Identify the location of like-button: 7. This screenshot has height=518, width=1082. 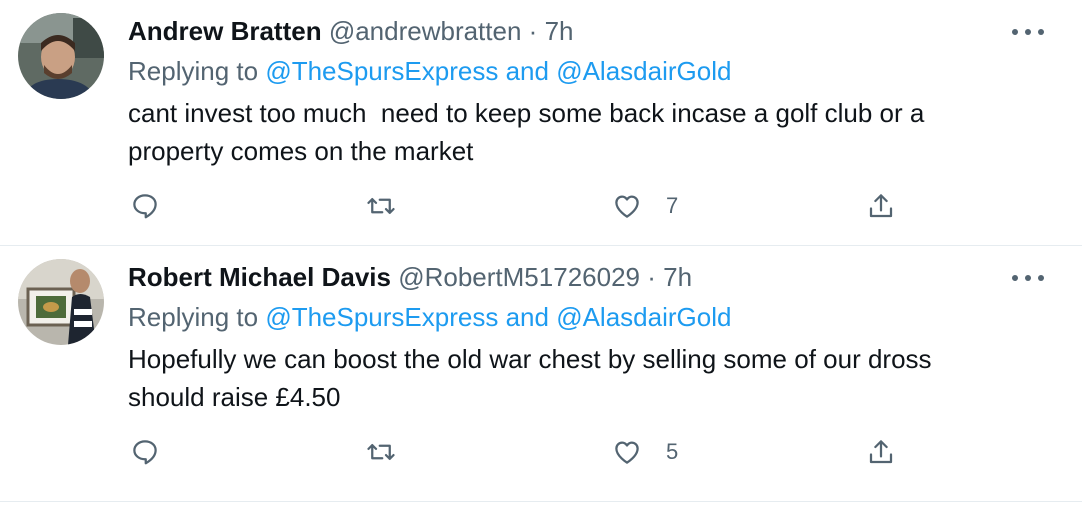
(645, 206).